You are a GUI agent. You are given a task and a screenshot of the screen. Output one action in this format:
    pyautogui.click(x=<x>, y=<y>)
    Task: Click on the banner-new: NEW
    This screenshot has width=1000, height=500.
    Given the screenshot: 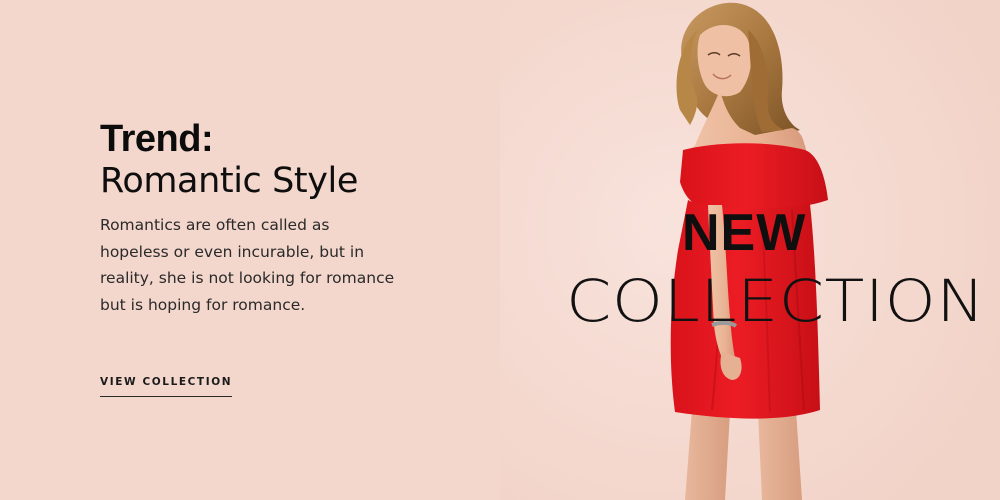 What is the action you would take?
    pyautogui.click(x=744, y=233)
    